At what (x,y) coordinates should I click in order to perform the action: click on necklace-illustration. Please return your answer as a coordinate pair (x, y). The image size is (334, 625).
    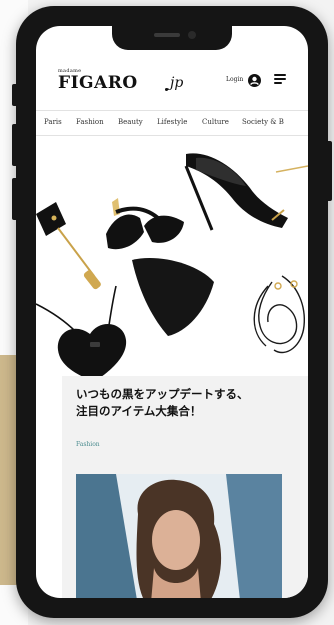
    Looking at the image, I should click on (279, 314).